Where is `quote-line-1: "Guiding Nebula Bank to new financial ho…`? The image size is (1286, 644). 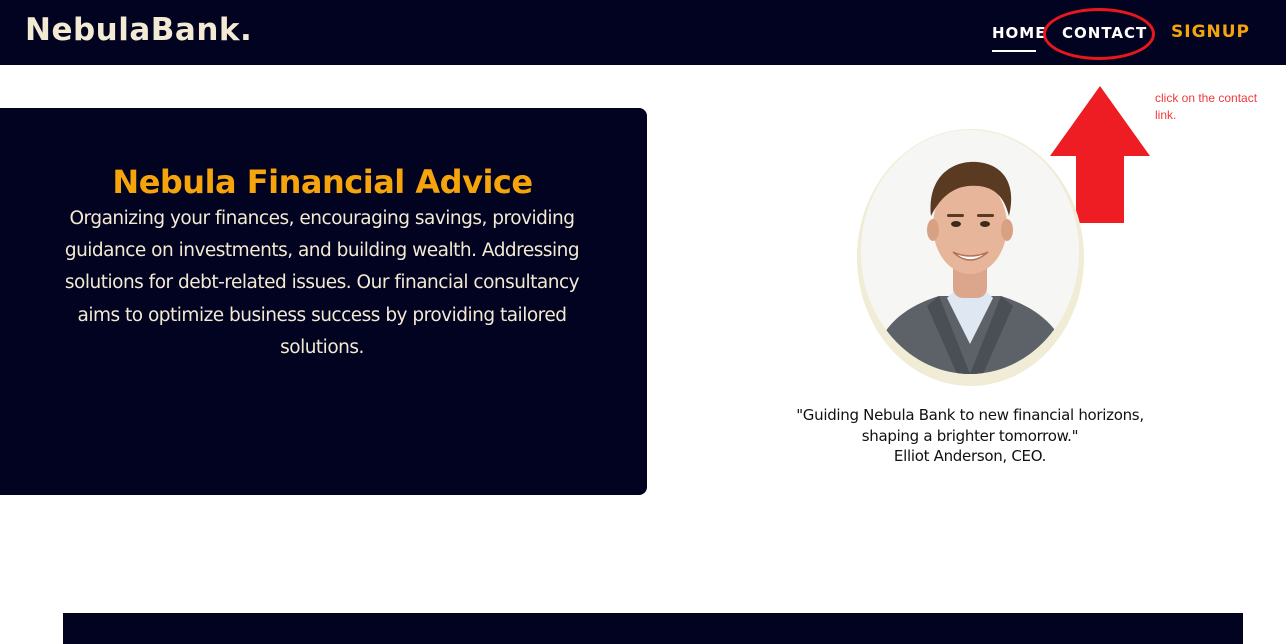 quote-line-1: "Guiding Nebula Bank to new financial ho… is located at coordinates (970, 415).